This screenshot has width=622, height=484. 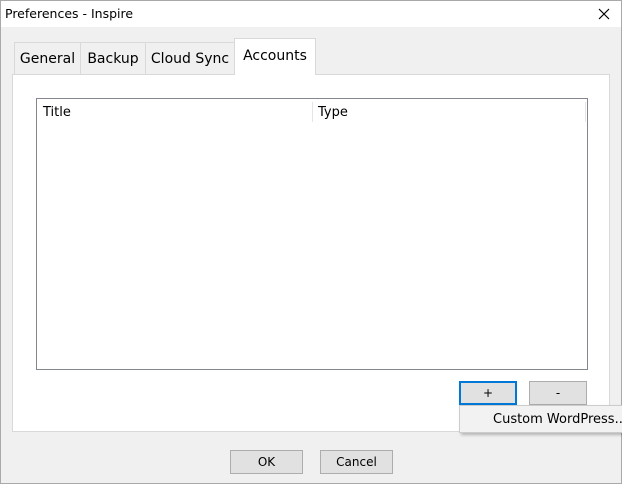 I want to click on tab-backup: Backup, so click(x=113, y=58).